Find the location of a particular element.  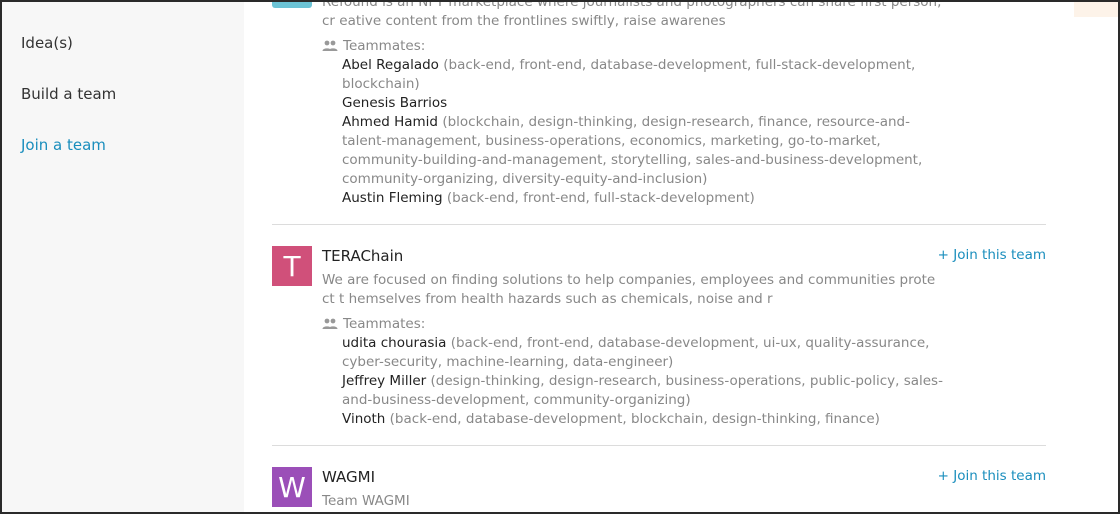

teammate-name: Vinoth is located at coordinates (363, 419).